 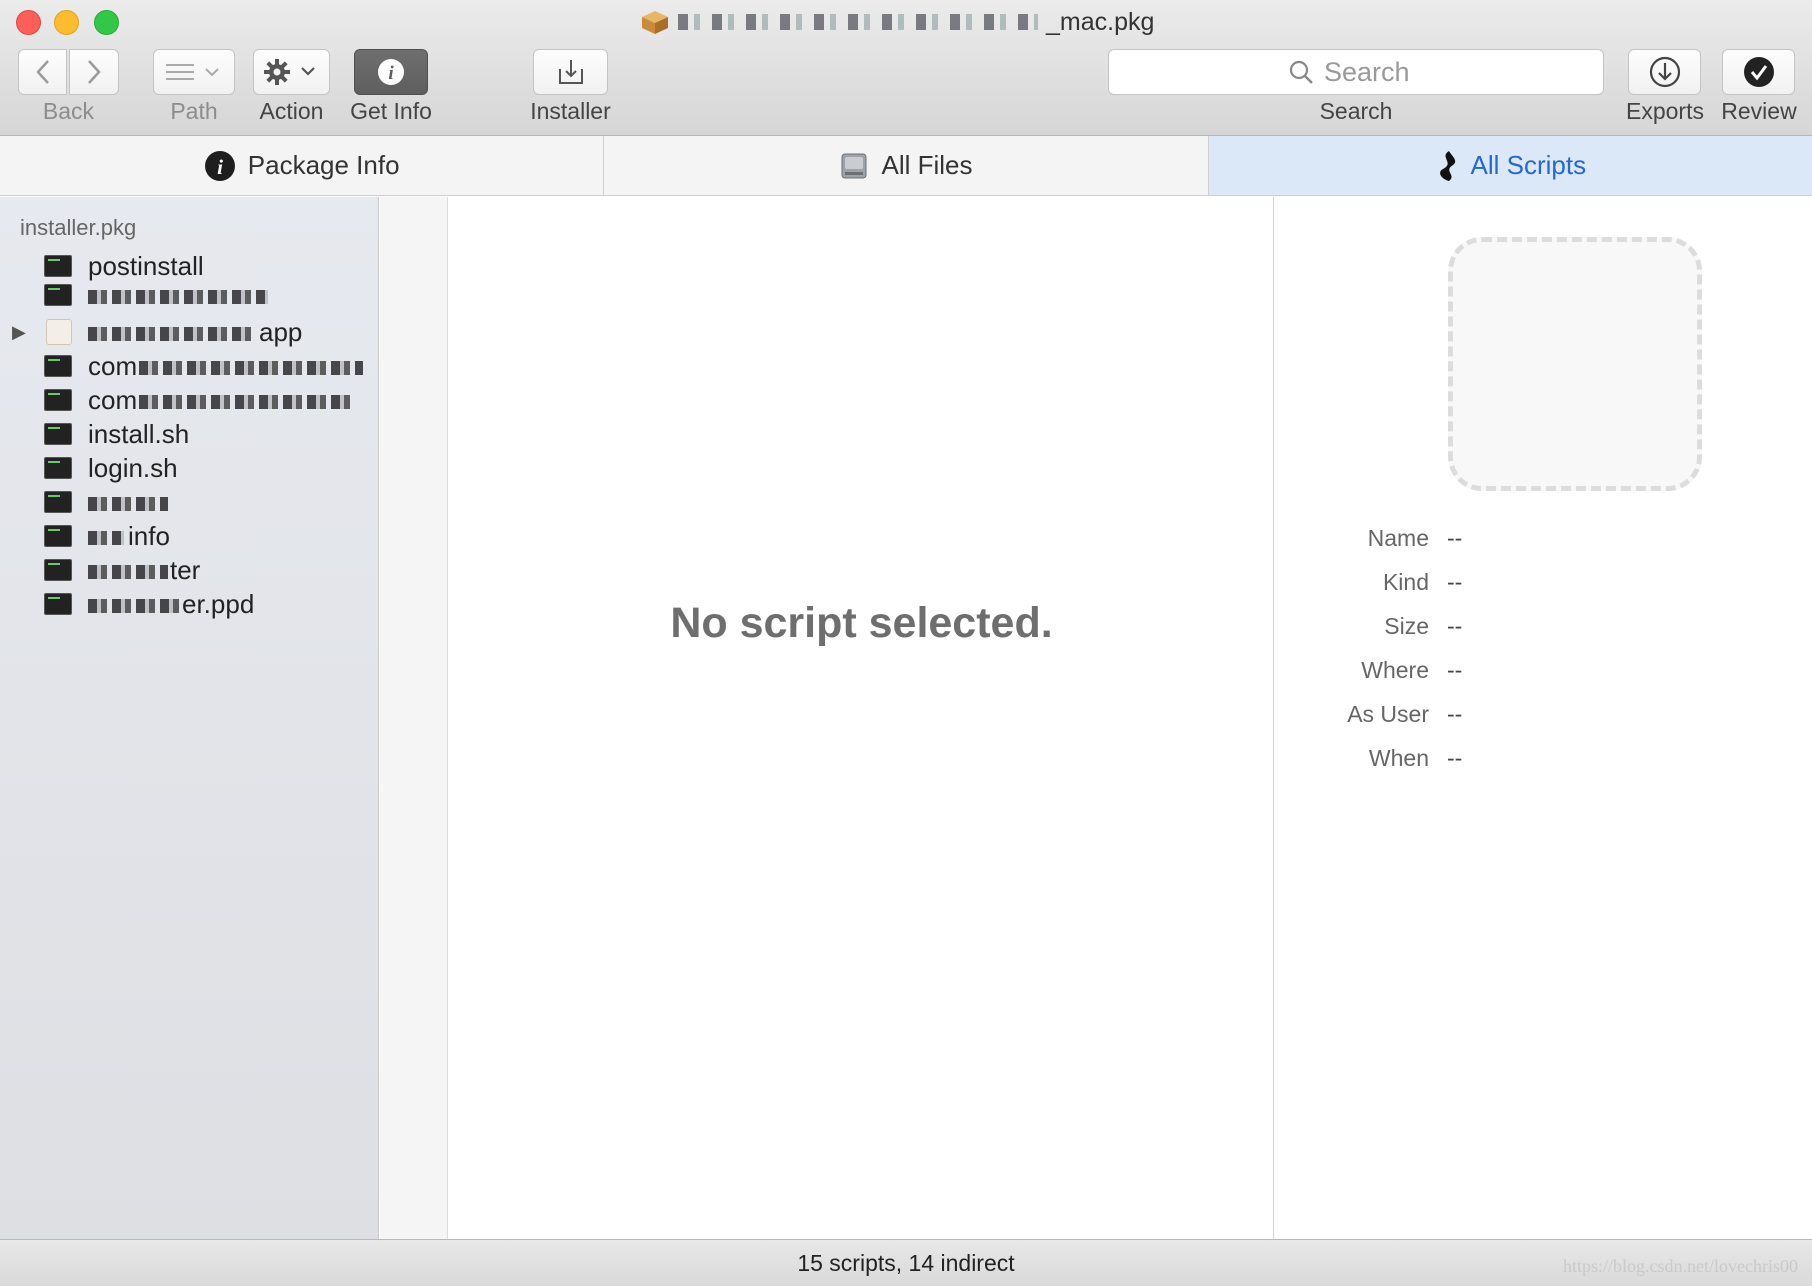 I want to click on script-item: ▶ app, so click(x=189, y=332).